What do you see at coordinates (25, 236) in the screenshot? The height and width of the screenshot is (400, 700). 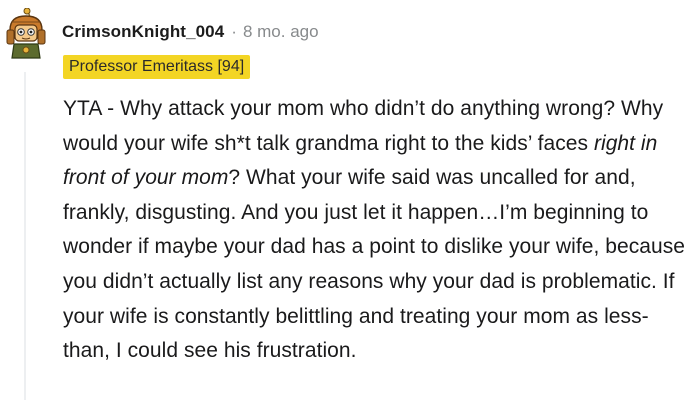 I see `thread-line` at bounding box center [25, 236].